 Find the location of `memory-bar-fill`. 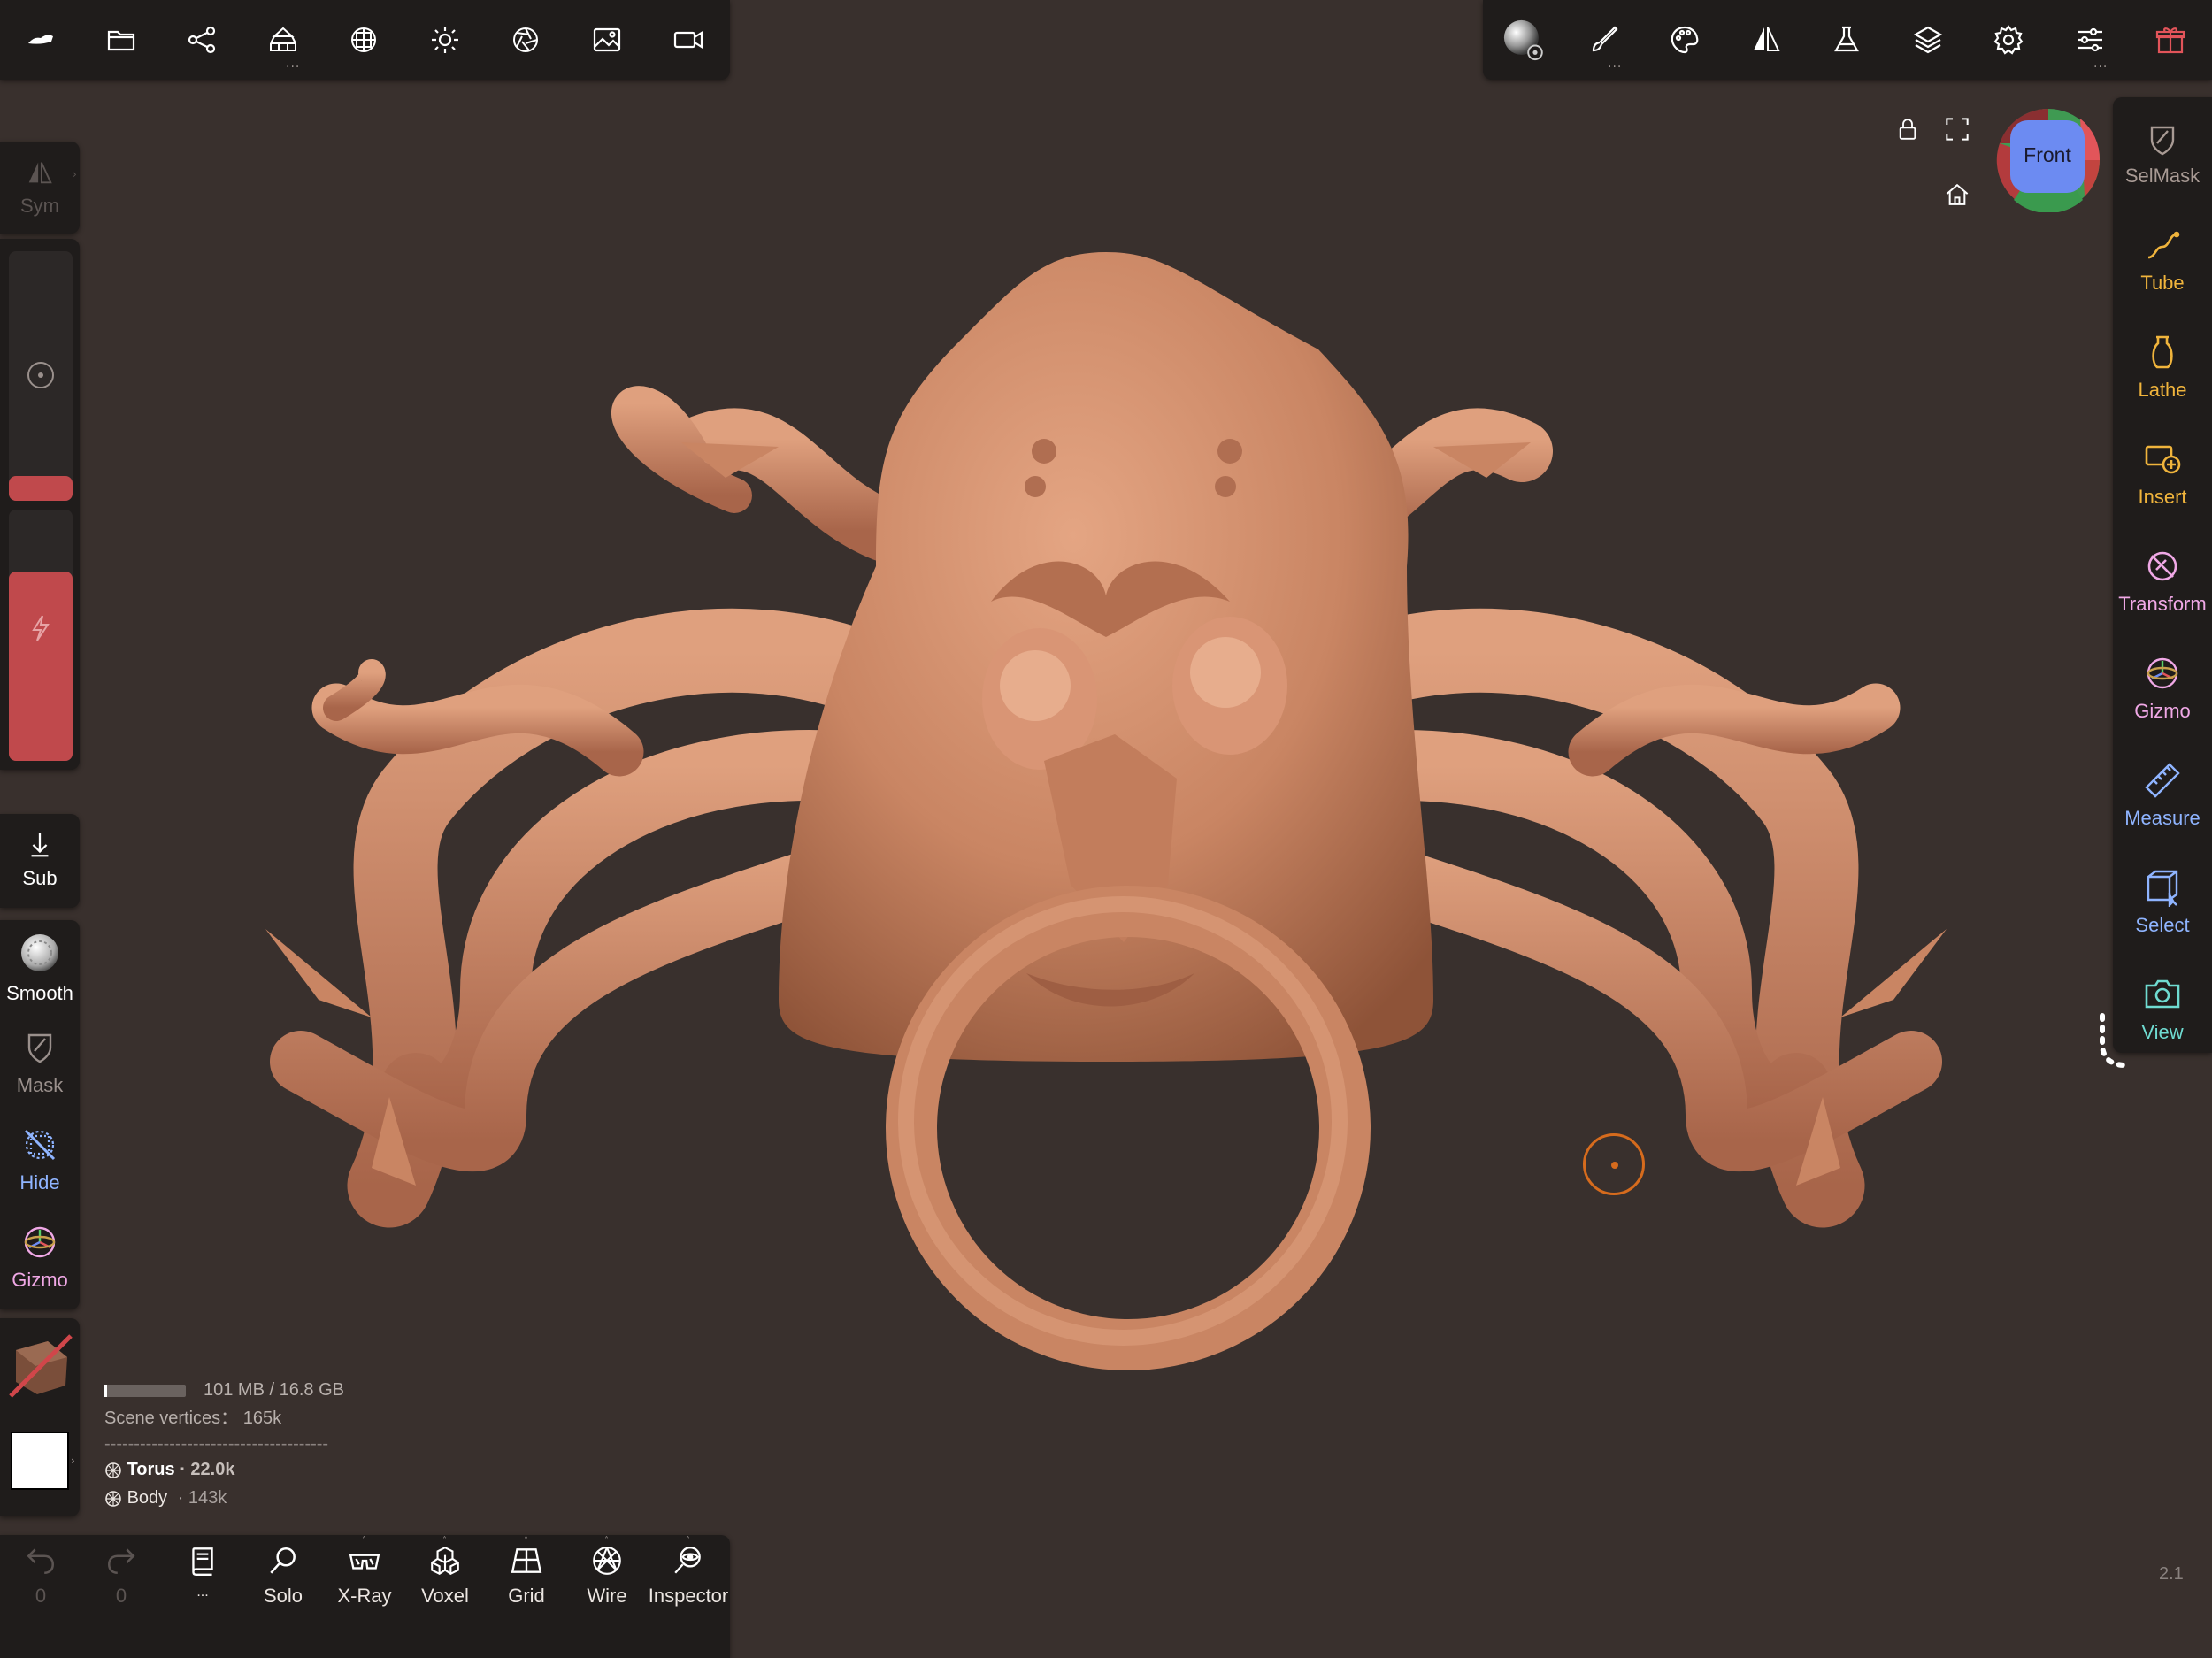

memory-bar-fill is located at coordinates (106, 1391).